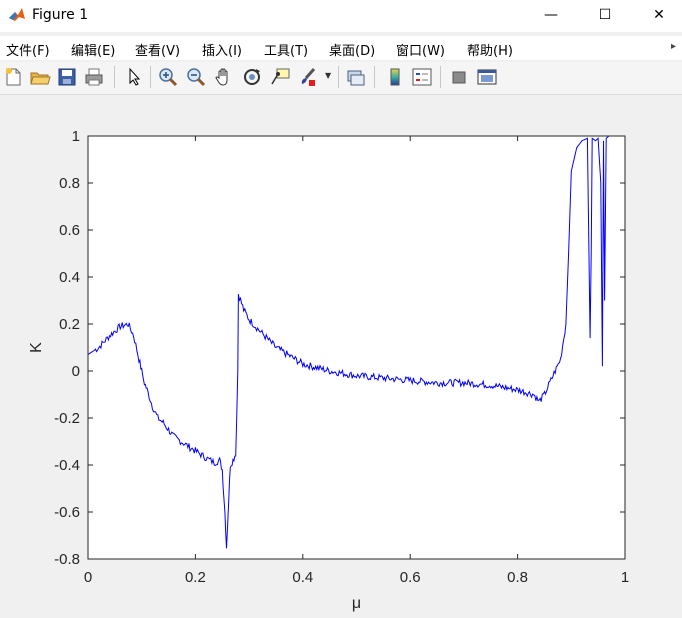 This screenshot has width=682, height=618. I want to click on colorbar-icon, so click(395, 77).